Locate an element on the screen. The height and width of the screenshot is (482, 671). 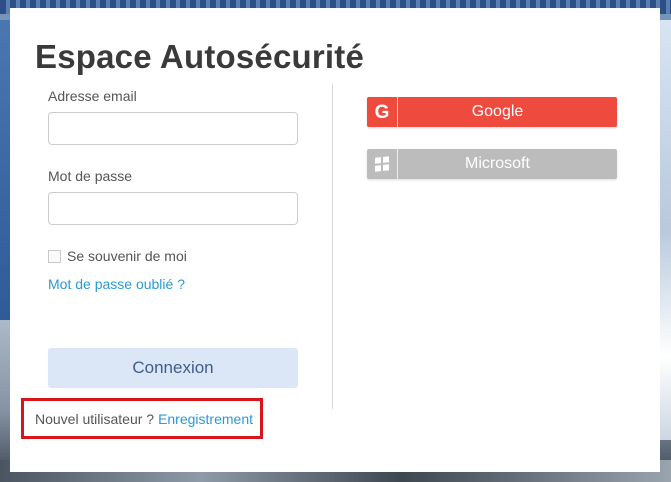
password-label: Mot de passe is located at coordinates (90, 176).